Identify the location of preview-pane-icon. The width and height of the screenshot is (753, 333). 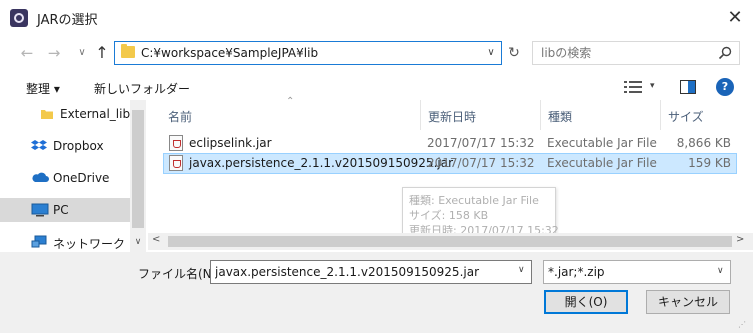
(688, 87).